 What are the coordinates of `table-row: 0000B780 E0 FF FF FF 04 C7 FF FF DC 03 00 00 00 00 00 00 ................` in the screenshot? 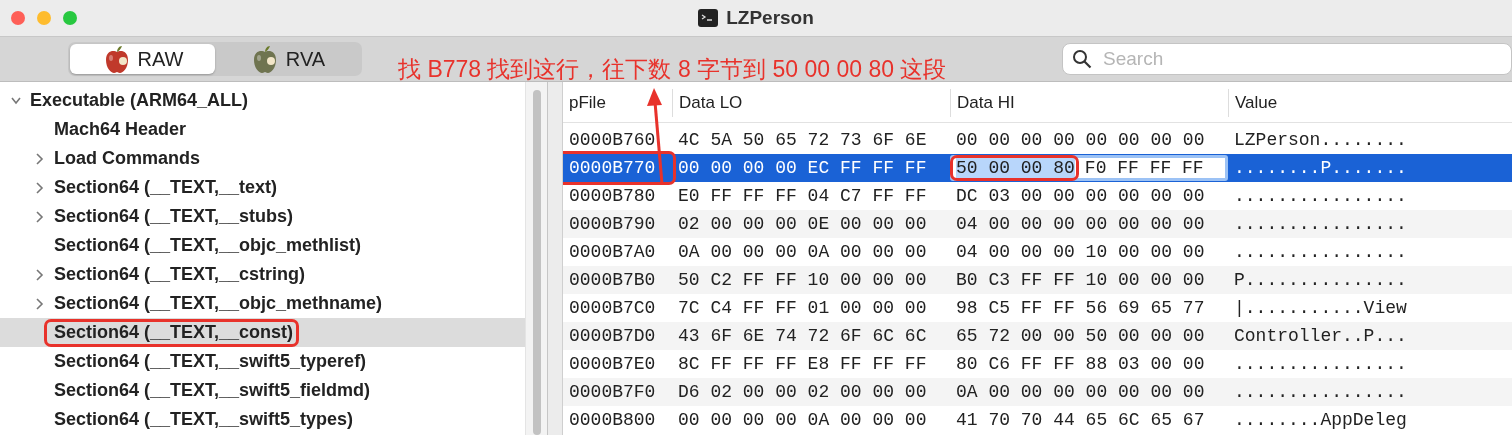 It's located at (1037, 196).